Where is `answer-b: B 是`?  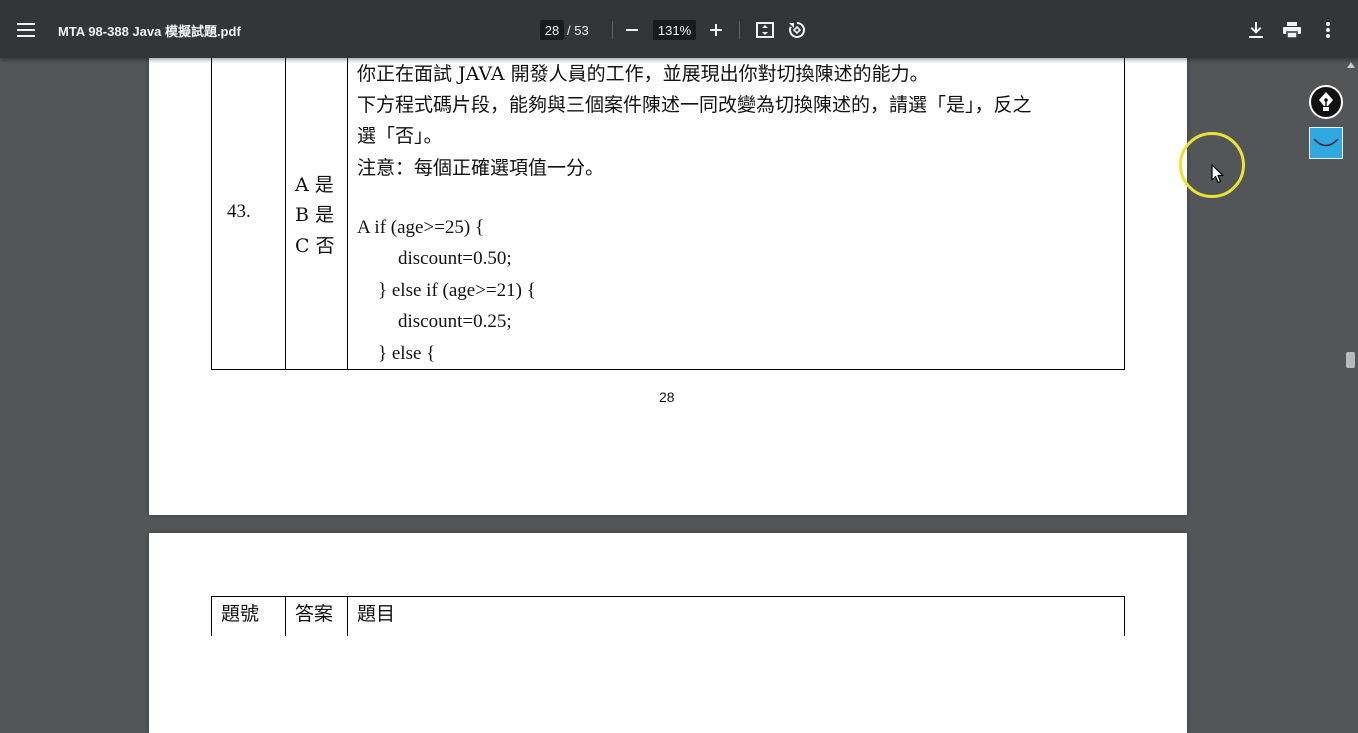 answer-b: B 是 is located at coordinates (315, 215).